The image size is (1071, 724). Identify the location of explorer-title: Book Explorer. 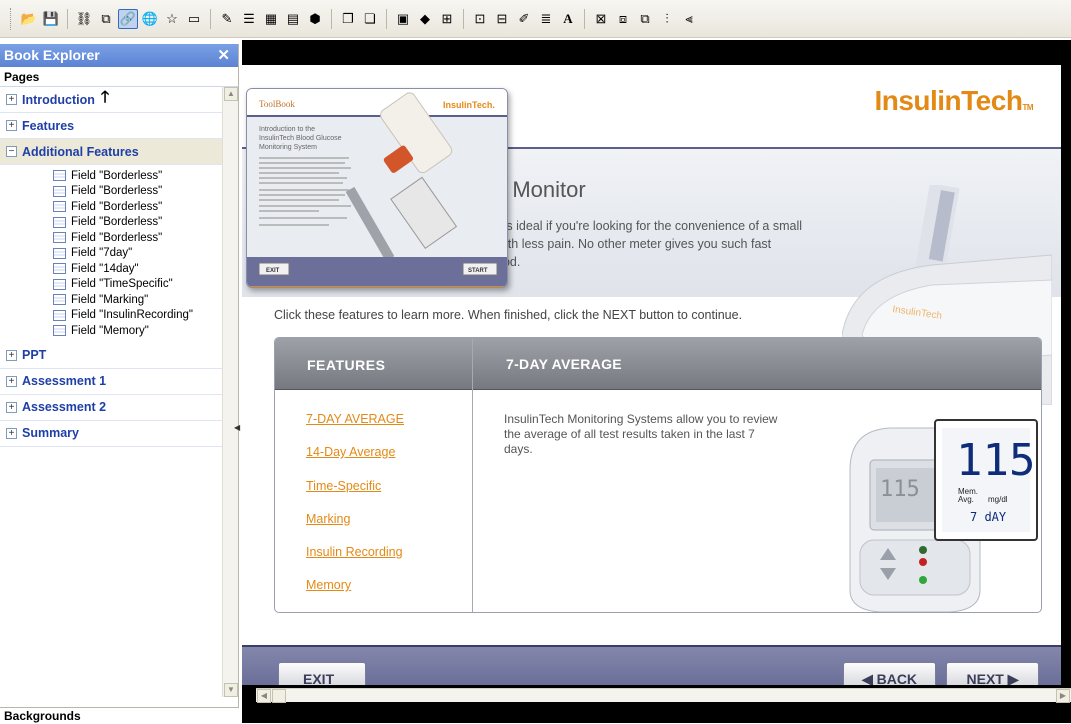
(52, 55).